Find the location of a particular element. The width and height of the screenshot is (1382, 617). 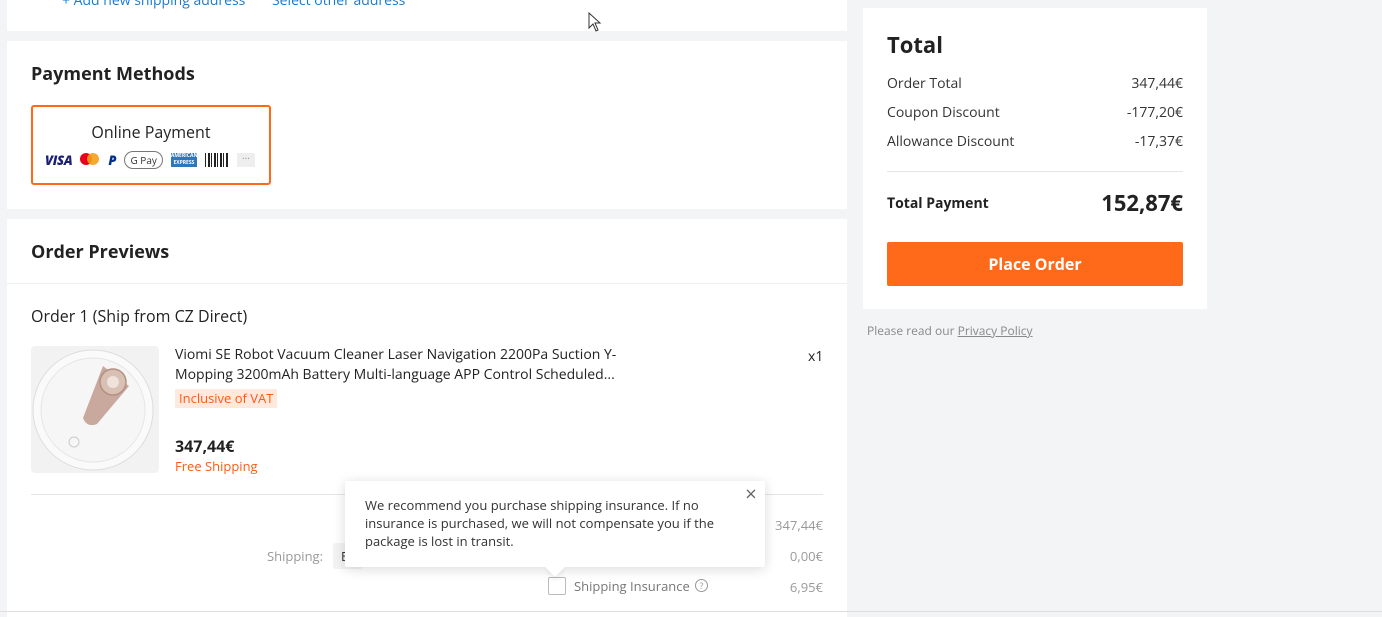

section-divider is located at coordinates (427, 283).